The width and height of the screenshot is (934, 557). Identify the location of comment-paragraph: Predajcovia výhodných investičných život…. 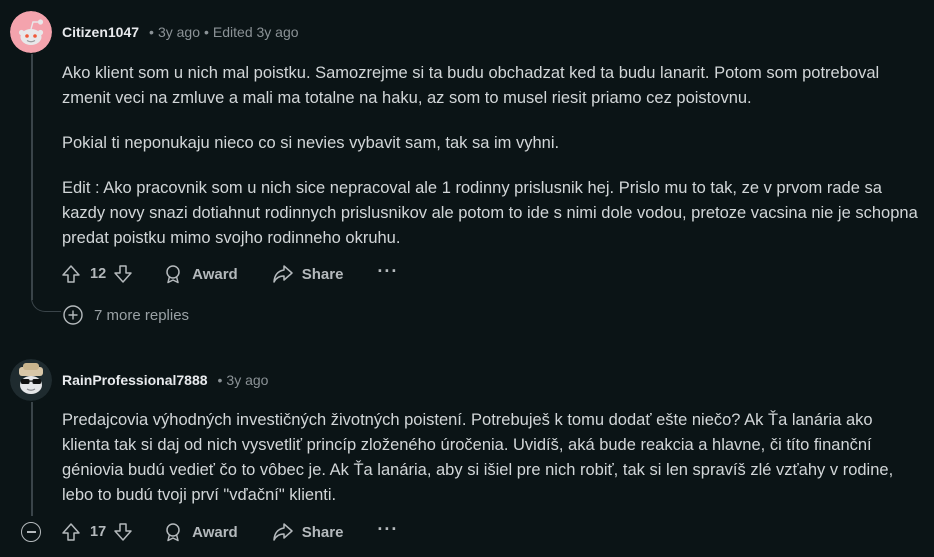
(478, 457).